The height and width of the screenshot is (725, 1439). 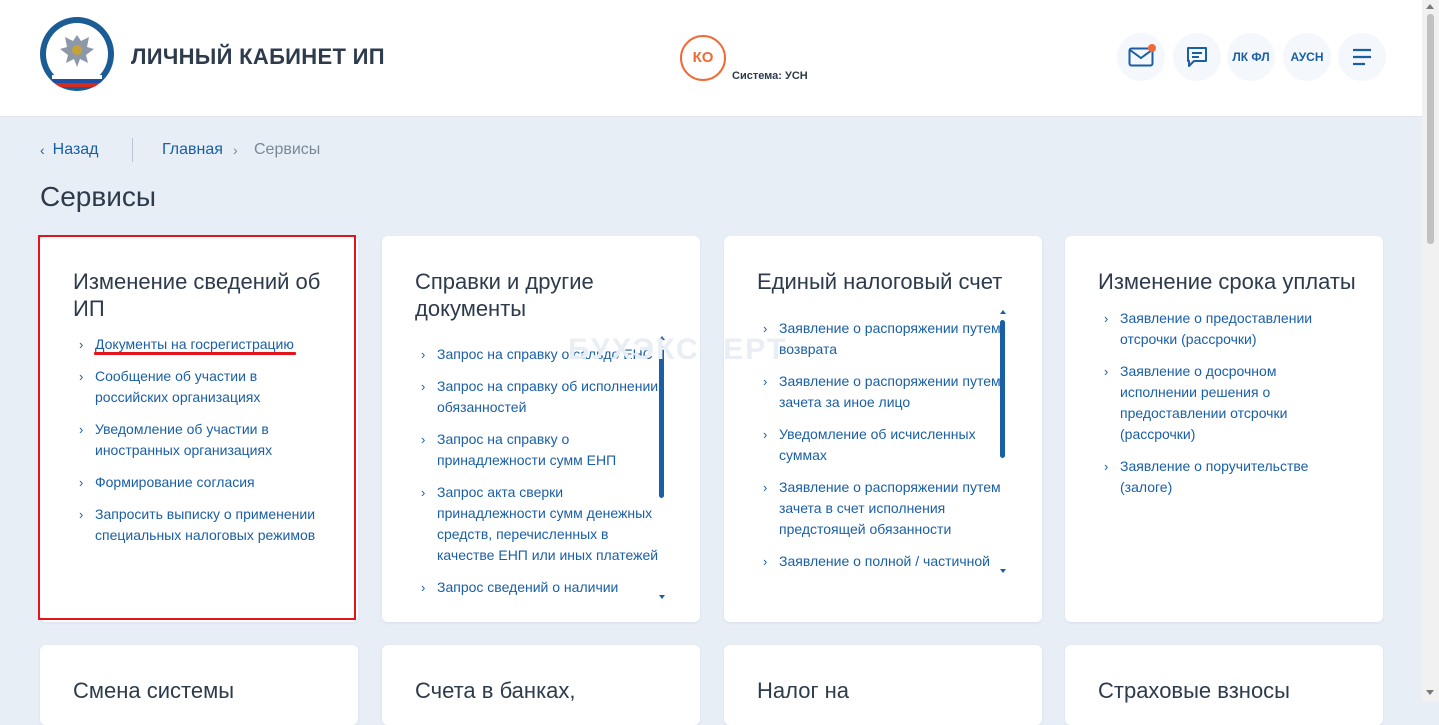 What do you see at coordinates (203, 482) in the screenshot?
I see `link-consent: › Формирование согласия` at bounding box center [203, 482].